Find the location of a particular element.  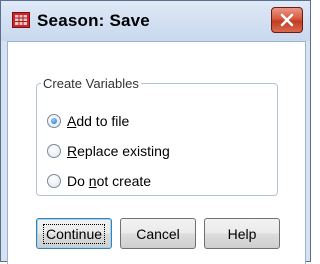

close-button is located at coordinates (287, 20).